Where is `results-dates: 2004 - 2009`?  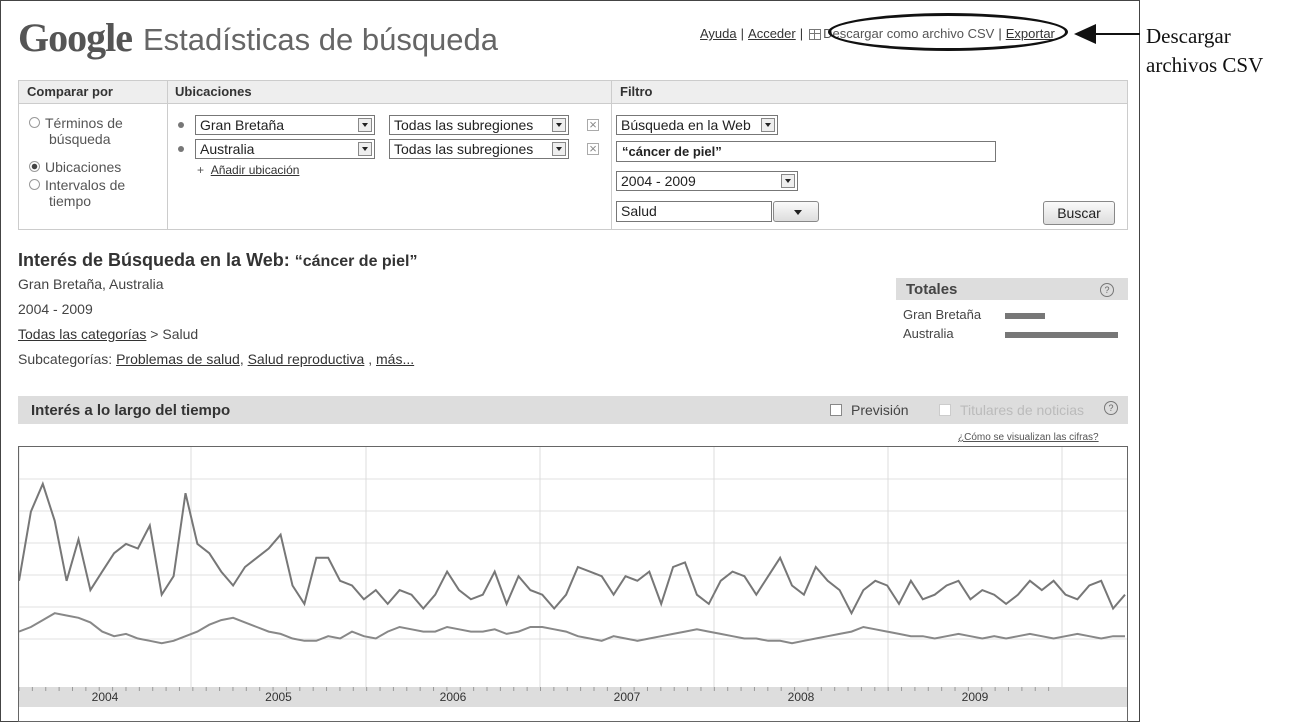
results-dates: 2004 - 2009 is located at coordinates (55, 309).